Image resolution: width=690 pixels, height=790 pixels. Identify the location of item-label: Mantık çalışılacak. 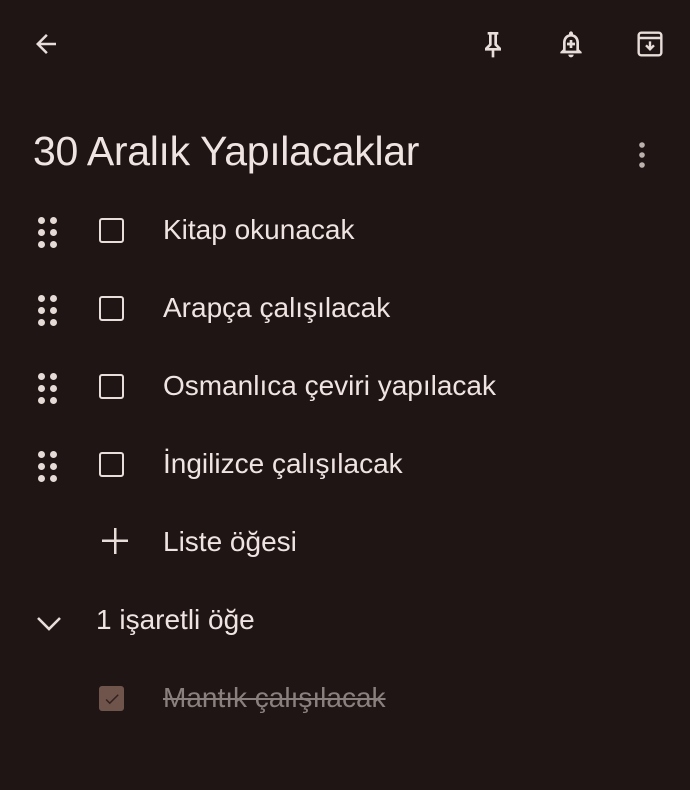
(274, 698).